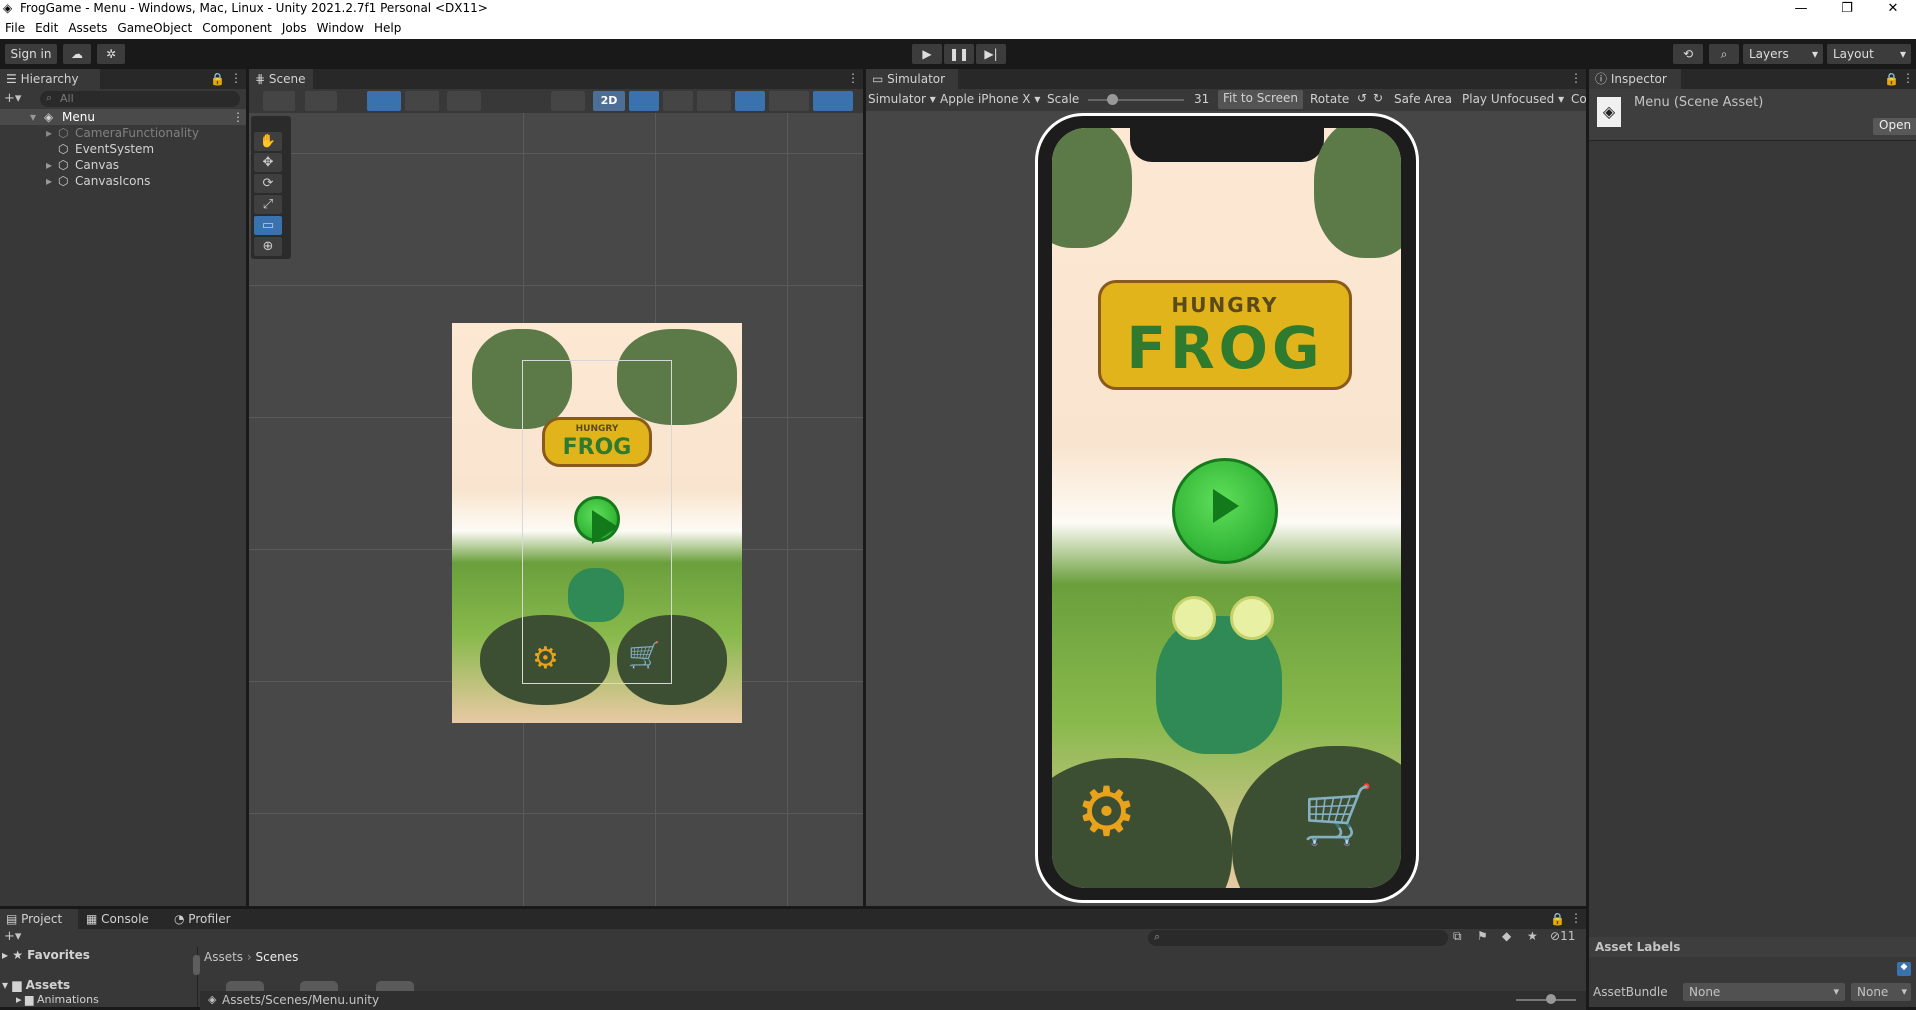  What do you see at coordinates (990, 99) in the screenshot?
I see `device-dropdown: Apple iPhone X ▾` at bounding box center [990, 99].